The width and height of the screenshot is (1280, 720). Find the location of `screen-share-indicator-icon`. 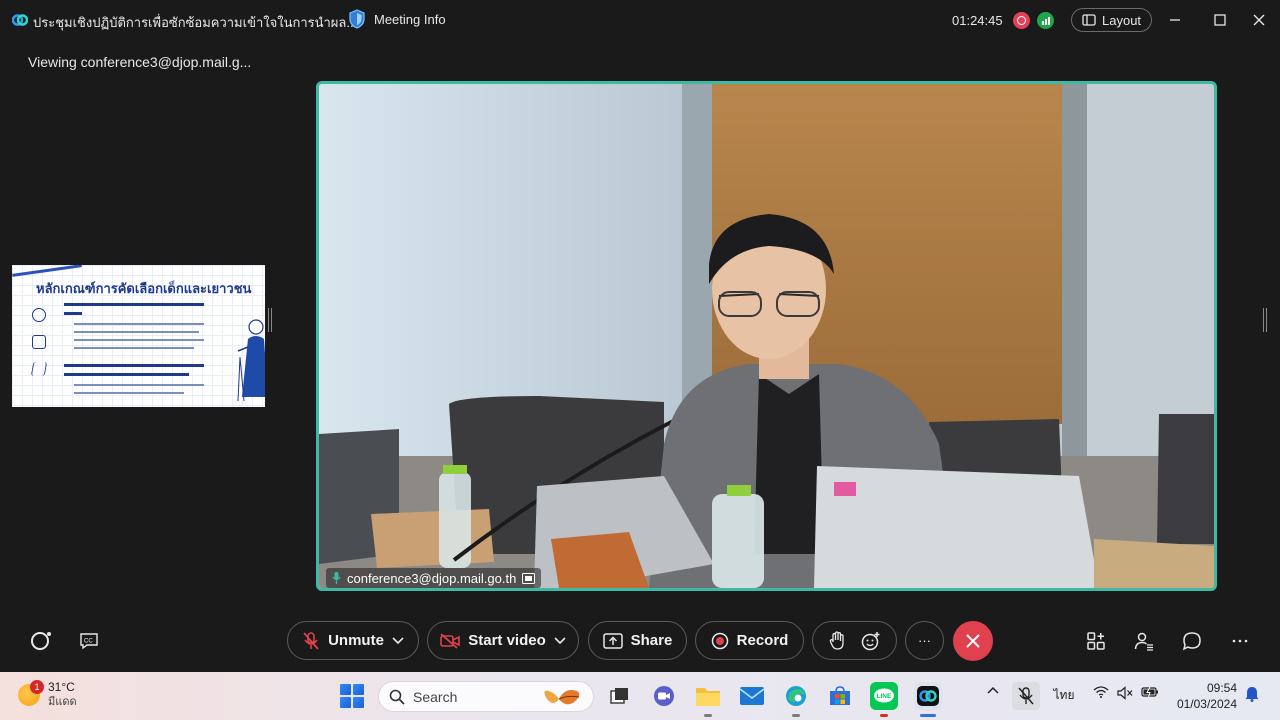

screen-share-indicator-icon is located at coordinates (529, 578).